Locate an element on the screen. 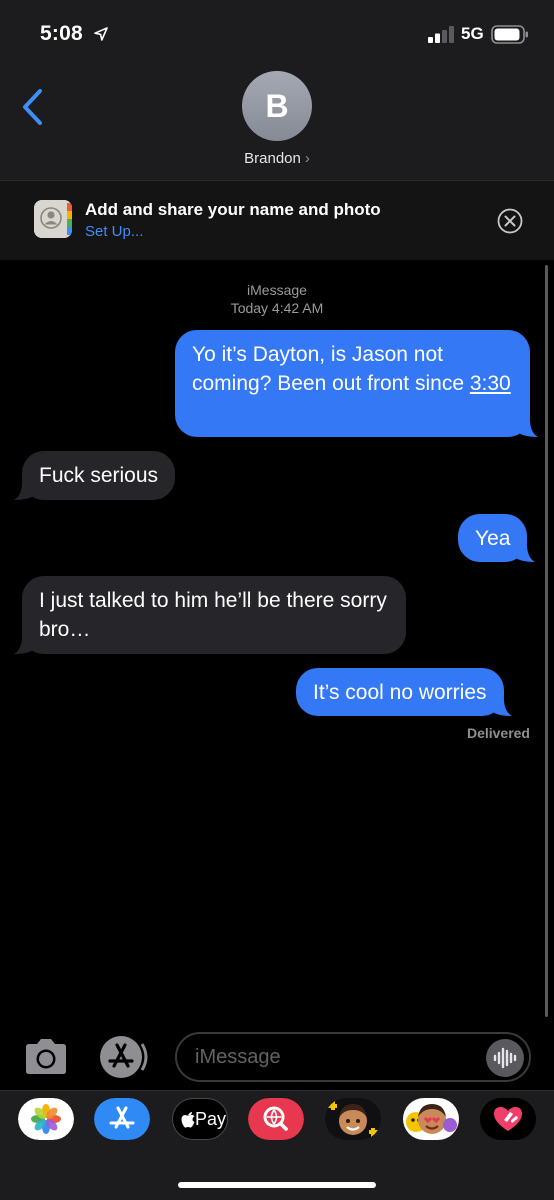  contact-avatar: B is located at coordinates (277, 106).